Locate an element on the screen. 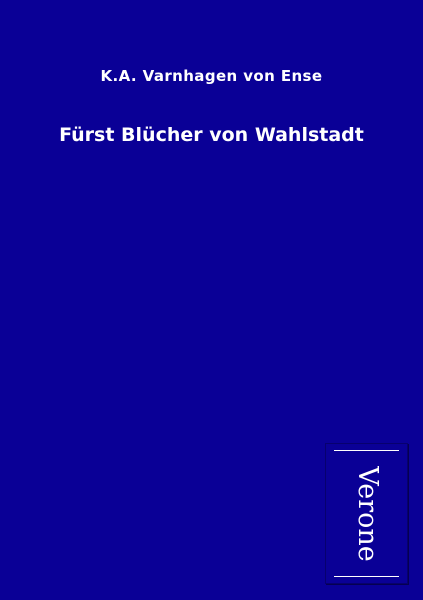 This screenshot has height=600, width=423. book-title: Fürst Blücher von Wahlstadt is located at coordinates (211, 135).